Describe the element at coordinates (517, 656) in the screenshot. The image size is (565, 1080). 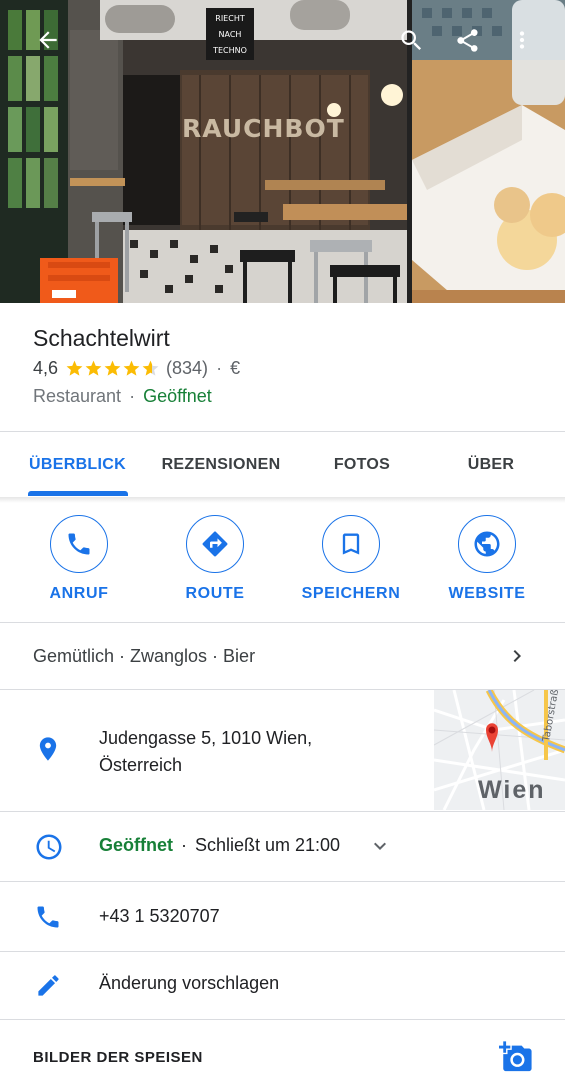
I see `chevron-right-icon` at that location.